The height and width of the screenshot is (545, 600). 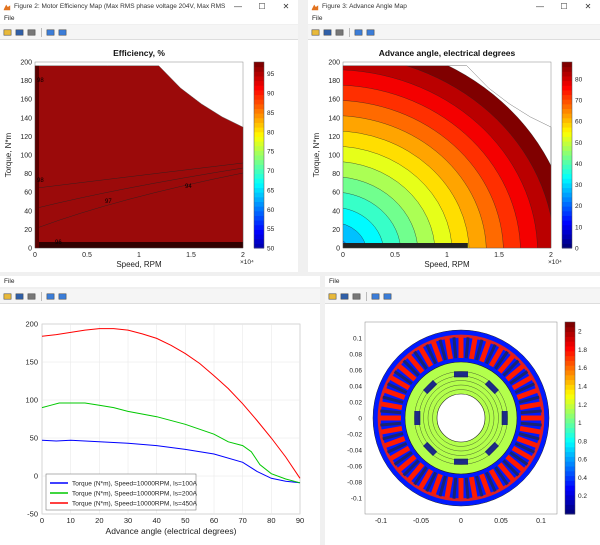 What do you see at coordinates (447, 255) in the screenshot?
I see `x-tick-label: 1` at bounding box center [447, 255].